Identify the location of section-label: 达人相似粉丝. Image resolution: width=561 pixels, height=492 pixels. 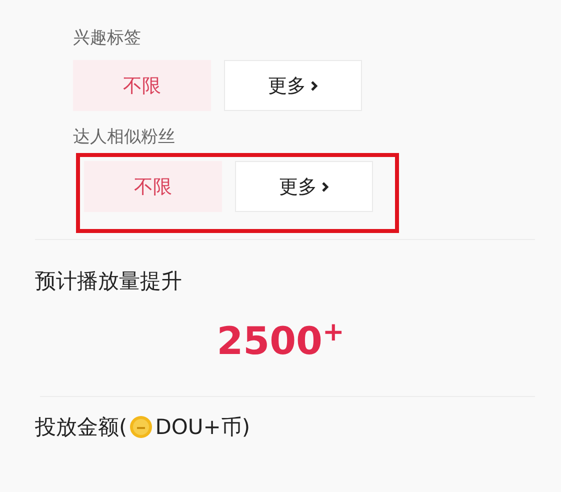
(124, 137).